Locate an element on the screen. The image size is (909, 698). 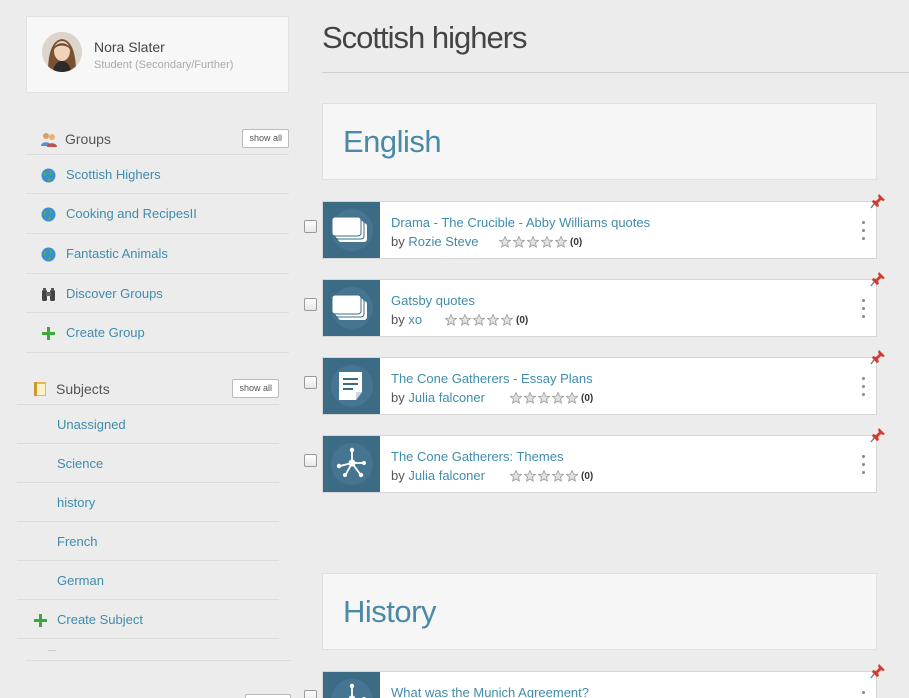
resource-byline: by Rozie Steve is located at coordinates (434, 241).